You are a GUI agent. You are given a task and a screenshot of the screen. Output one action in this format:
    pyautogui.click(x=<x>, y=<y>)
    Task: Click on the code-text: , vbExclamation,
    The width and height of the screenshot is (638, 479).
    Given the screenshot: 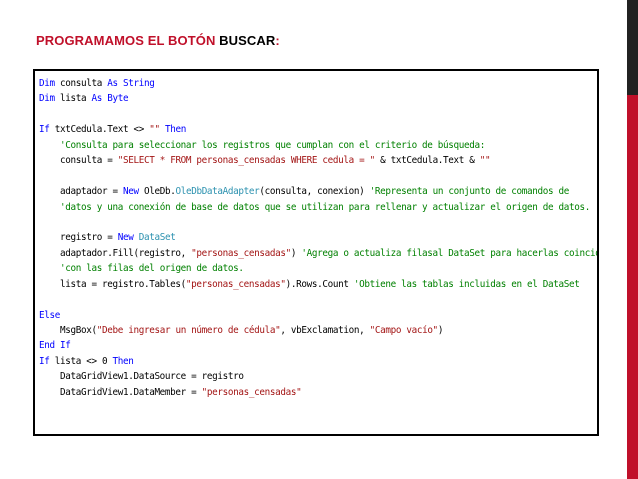 What is the action you would take?
    pyautogui.click(x=325, y=330)
    